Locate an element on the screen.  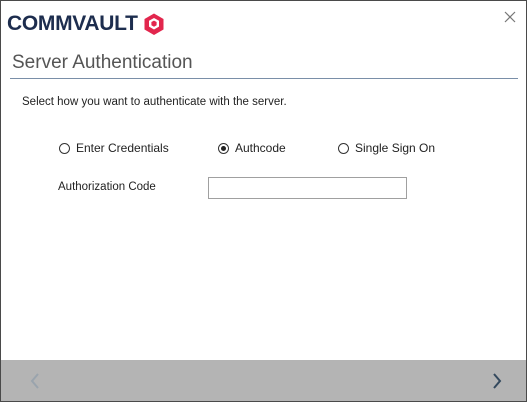
back-button is located at coordinates (36, 381).